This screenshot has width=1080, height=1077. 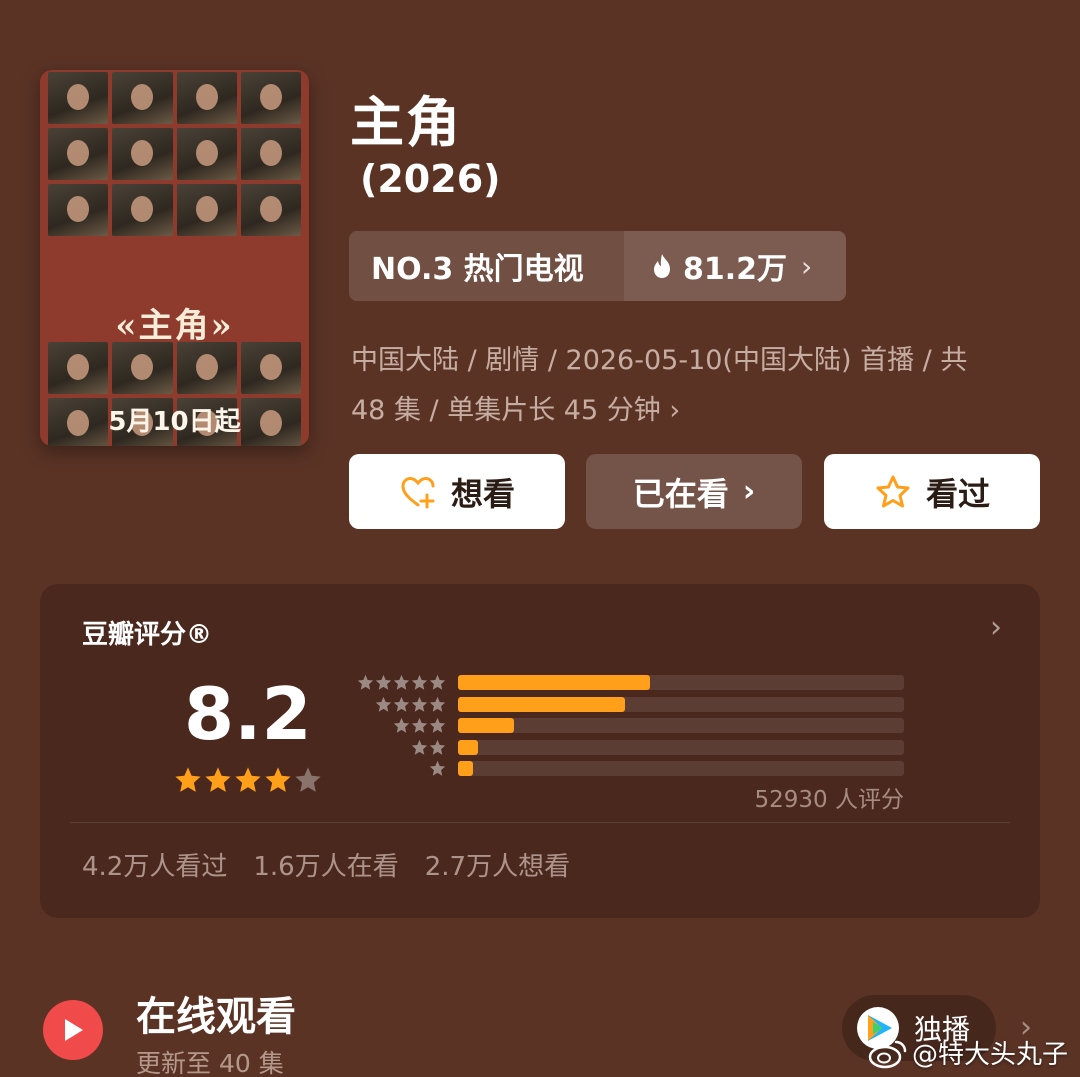 I want to click on watermark-text: @特大头丸子, so click(x=989, y=1055).